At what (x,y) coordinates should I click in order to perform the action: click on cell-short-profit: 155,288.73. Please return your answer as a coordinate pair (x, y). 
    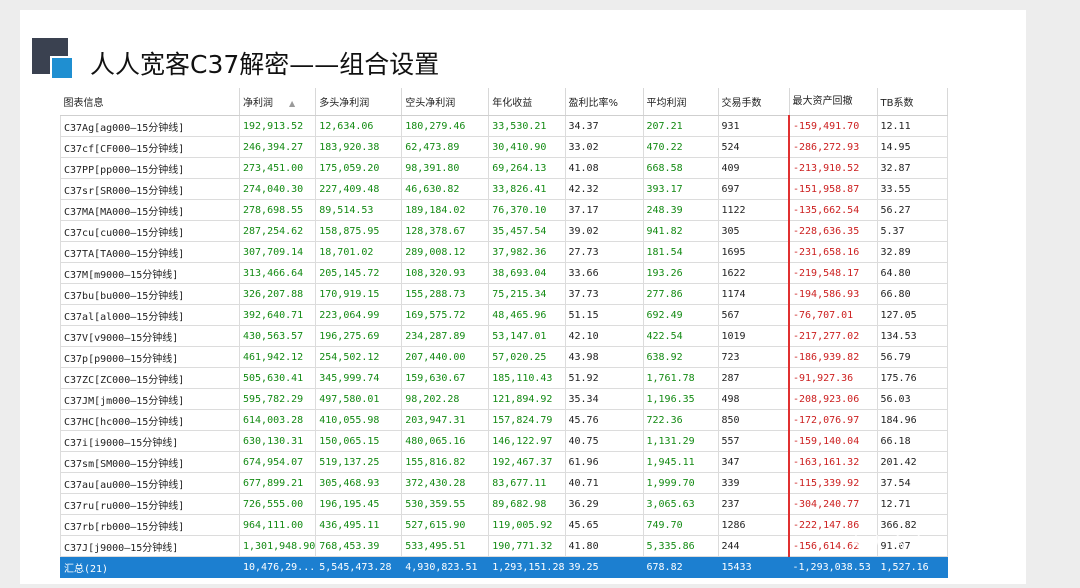
    Looking at the image, I should click on (445, 294).